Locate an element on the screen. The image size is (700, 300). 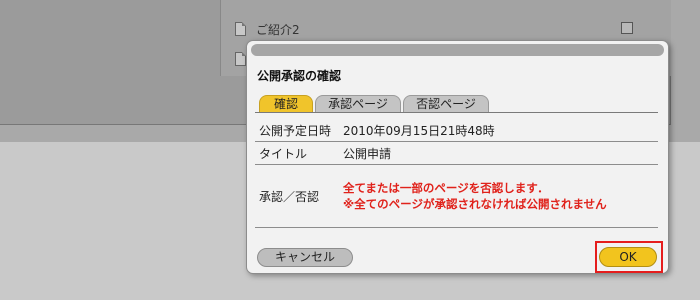
warning-line-2: ※全てのページが承認されなければ公開されません is located at coordinates (475, 204).